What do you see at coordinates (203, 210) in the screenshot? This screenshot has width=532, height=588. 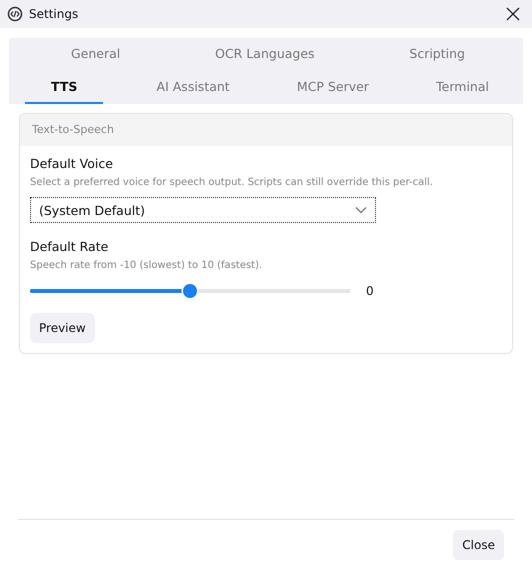 I see `voice-dropdown: (System Default)` at bounding box center [203, 210].